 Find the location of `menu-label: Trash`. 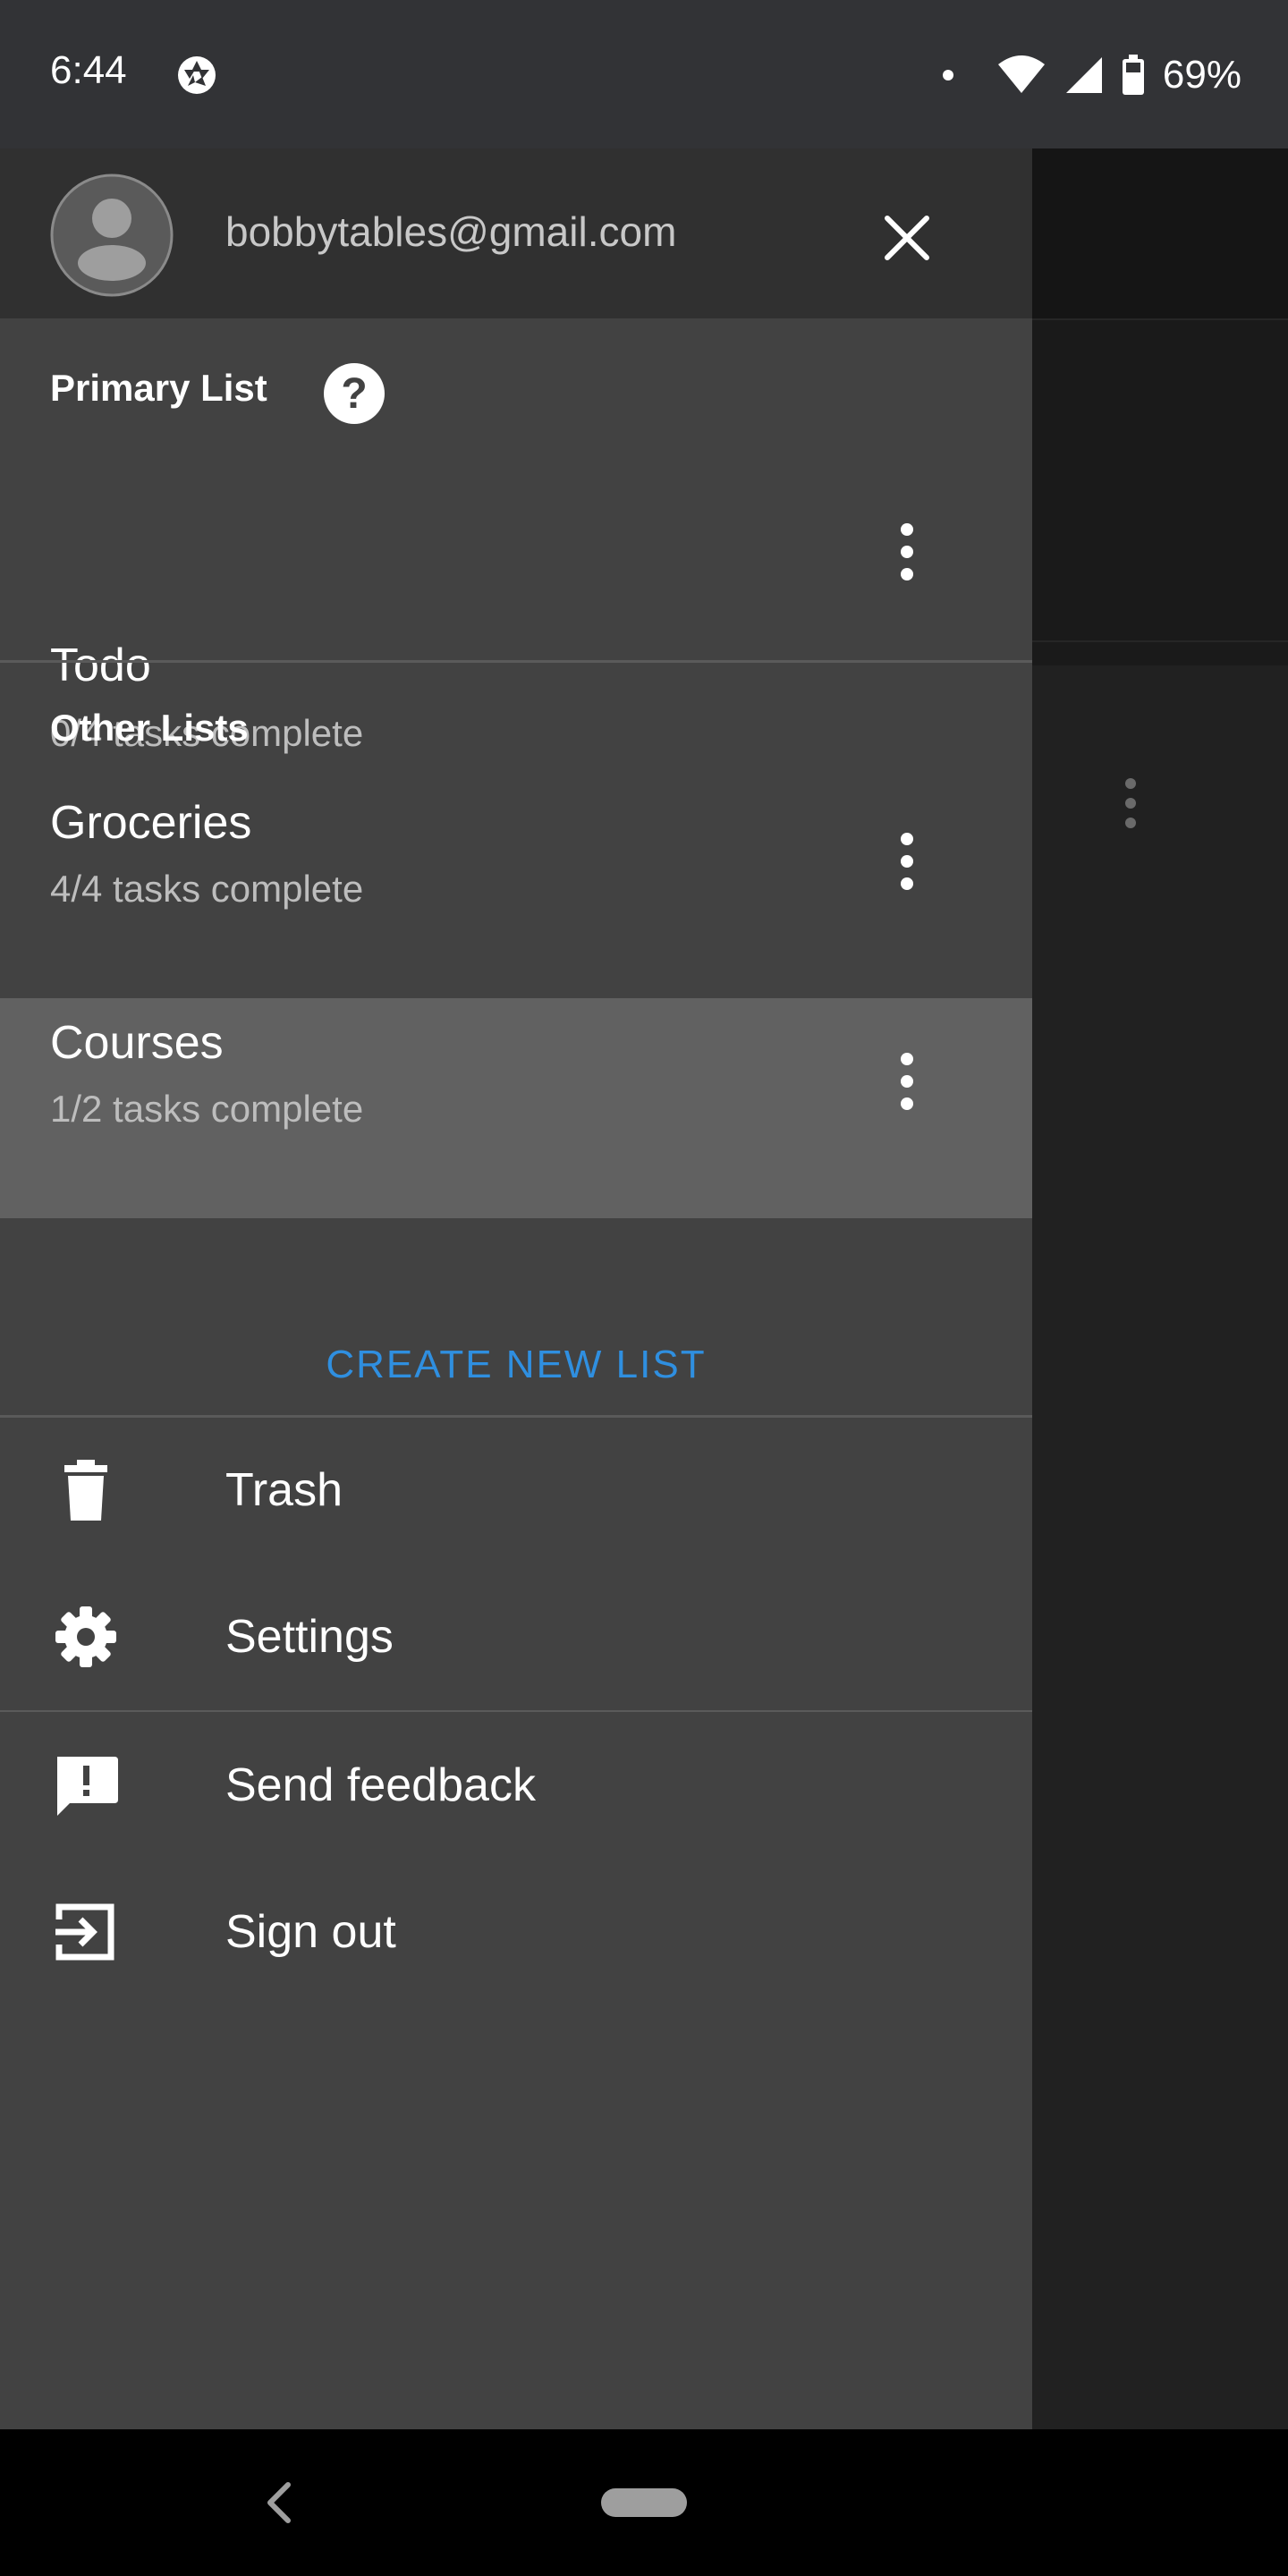

menu-label: Trash is located at coordinates (284, 1490).